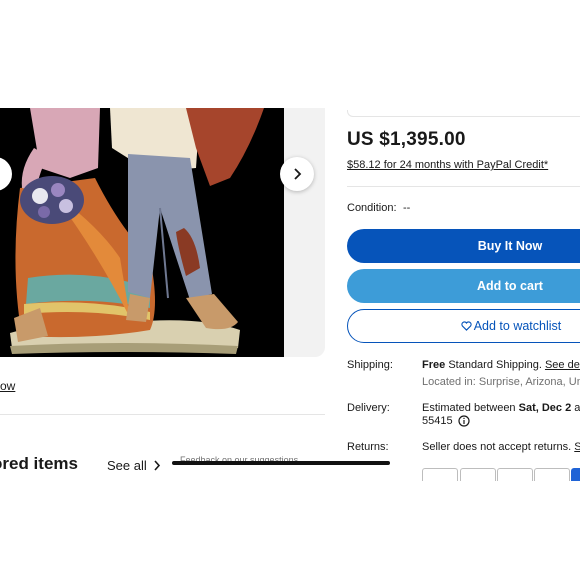 Image resolution: width=580 pixels, height=580 pixels. What do you see at coordinates (162, 414) in the screenshot?
I see `section-divider` at bounding box center [162, 414].